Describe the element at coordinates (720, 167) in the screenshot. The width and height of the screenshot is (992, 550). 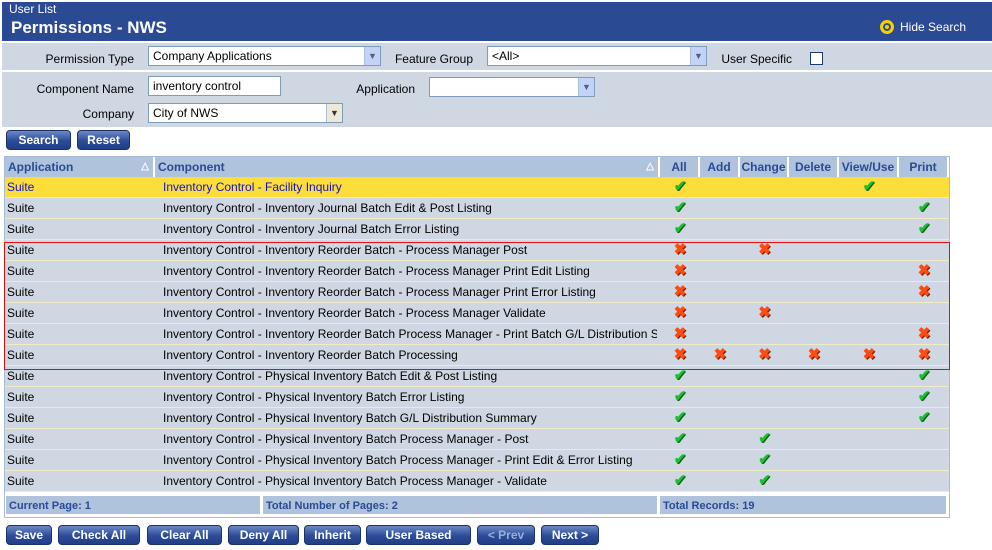
I see `column-header-add: Add` at that location.